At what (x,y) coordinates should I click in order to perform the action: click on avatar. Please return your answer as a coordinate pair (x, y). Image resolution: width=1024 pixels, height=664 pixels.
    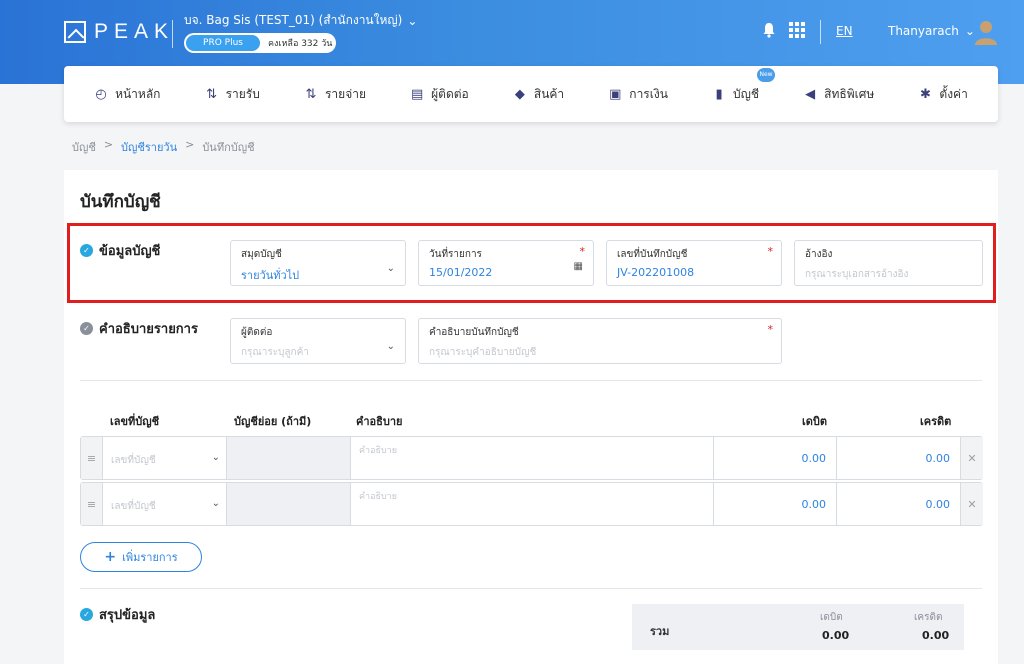
    Looking at the image, I should click on (986, 32).